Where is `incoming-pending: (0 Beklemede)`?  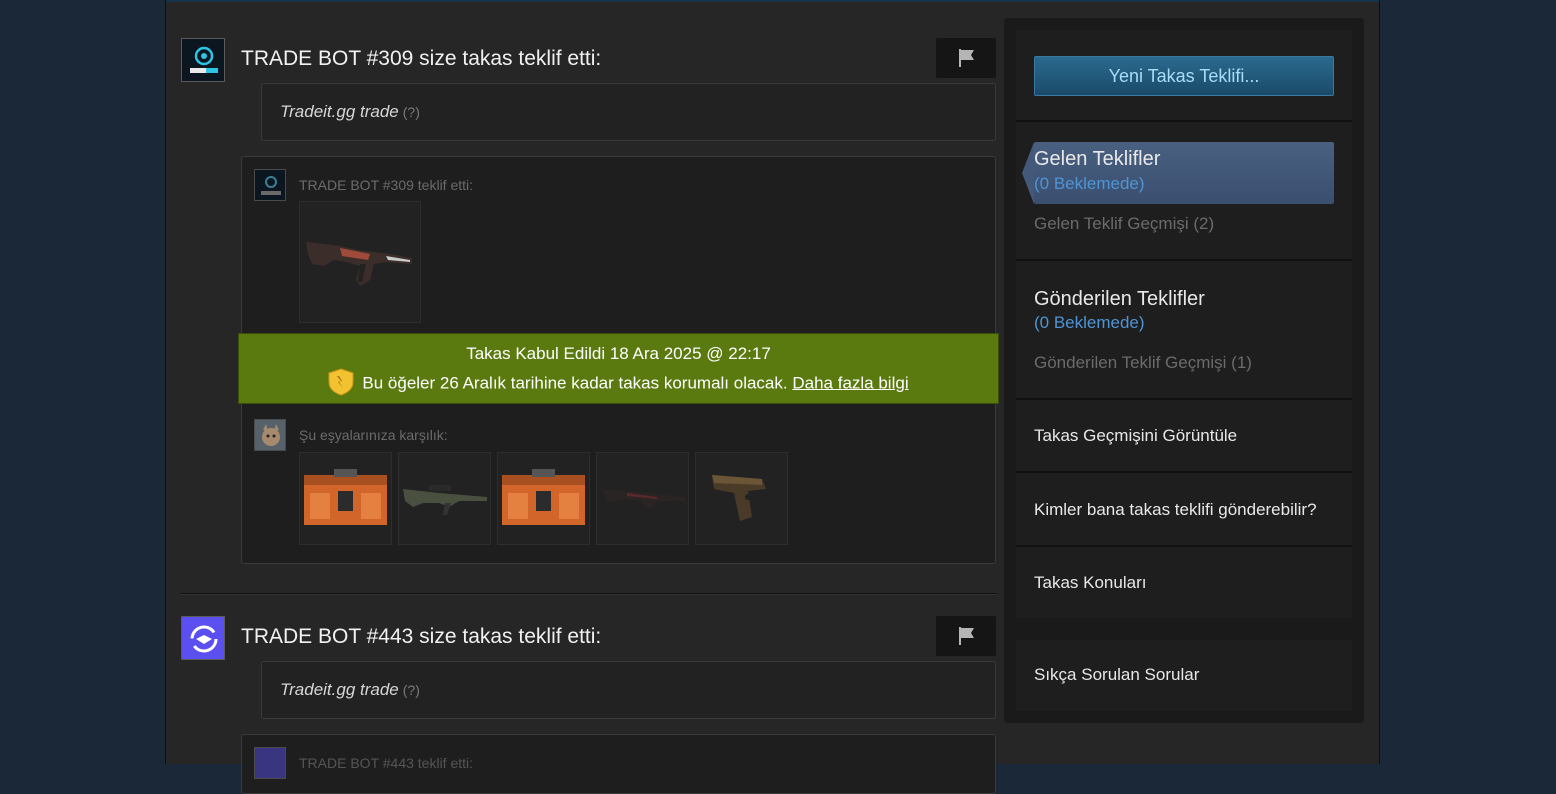
incoming-pending: (0 Beklemede) is located at coordinates (1089, 183).